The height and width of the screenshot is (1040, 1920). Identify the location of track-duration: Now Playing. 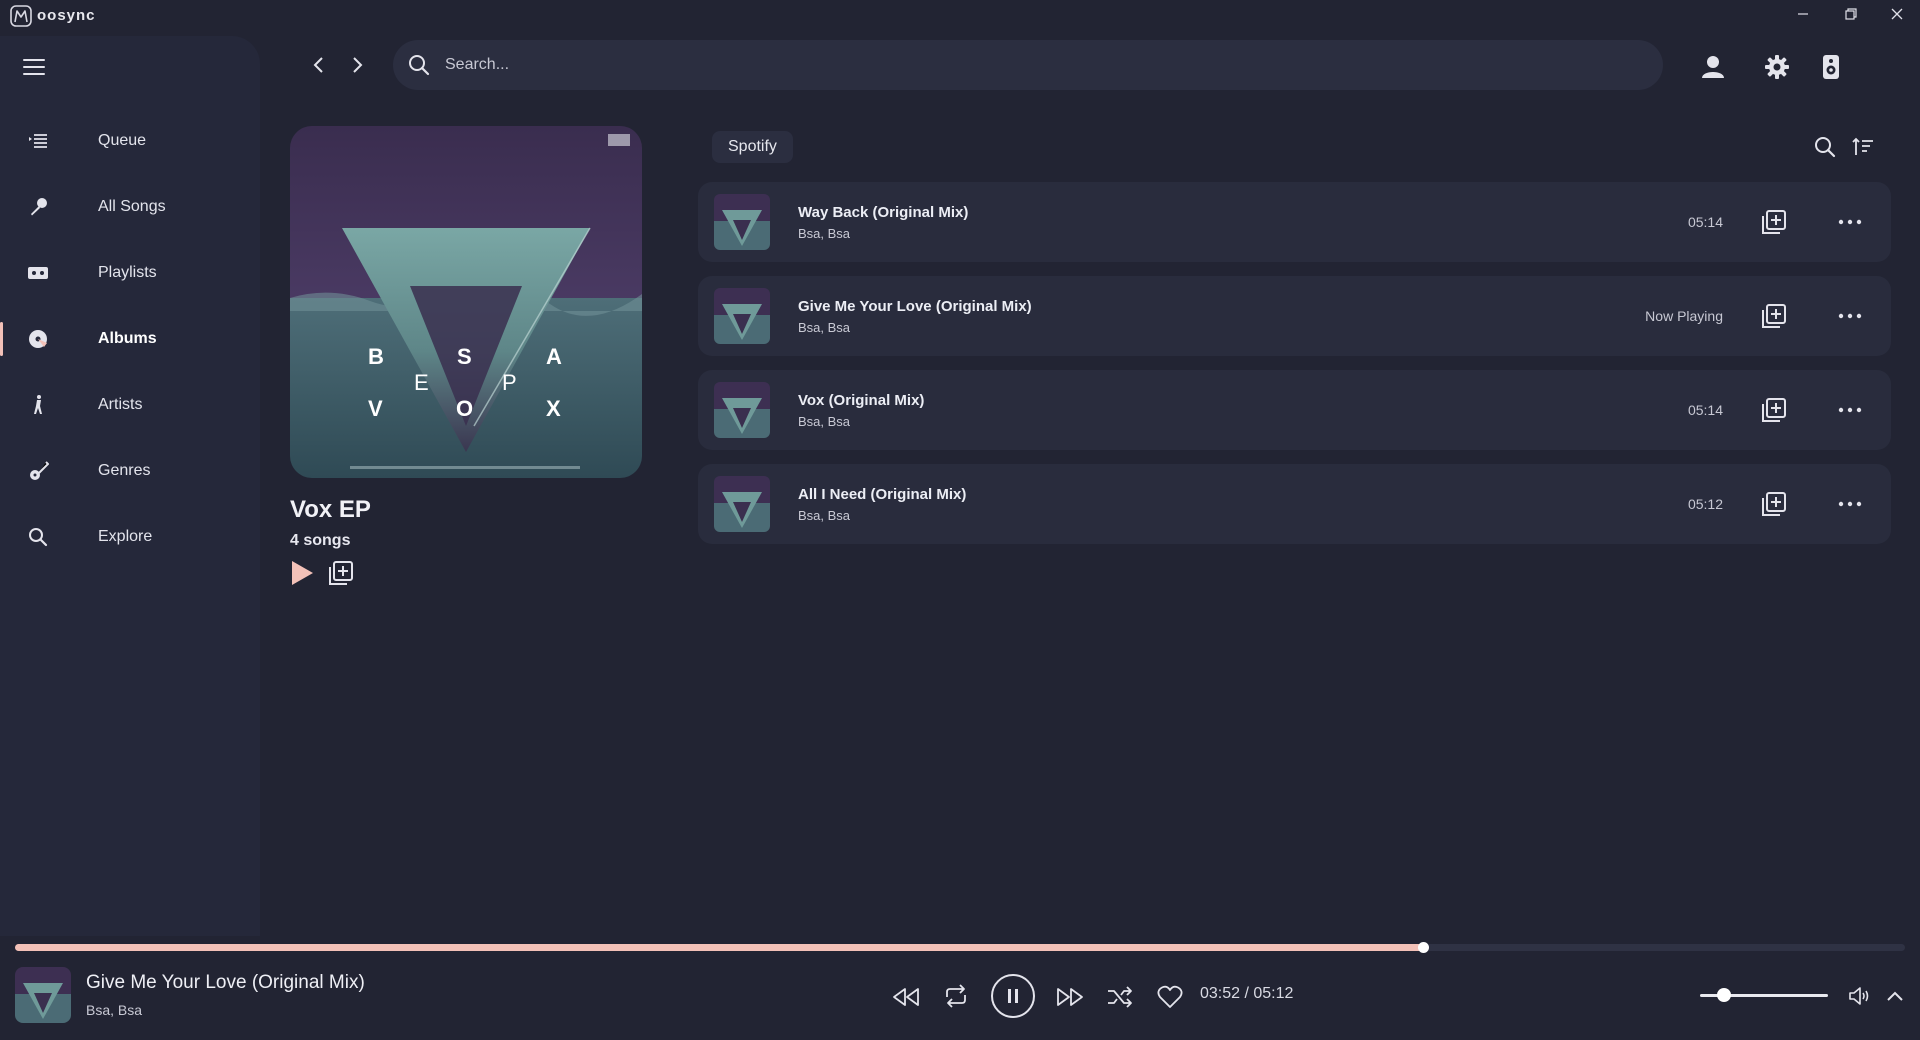
(1684, 316).